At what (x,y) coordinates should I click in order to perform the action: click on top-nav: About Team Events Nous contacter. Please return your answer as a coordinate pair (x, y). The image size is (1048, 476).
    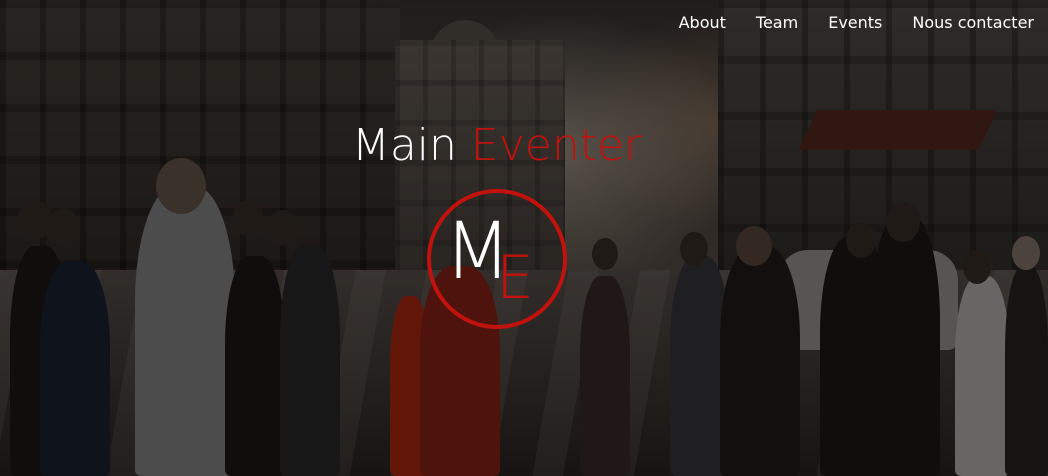
    Looking at the image, I should click on (856, 23).